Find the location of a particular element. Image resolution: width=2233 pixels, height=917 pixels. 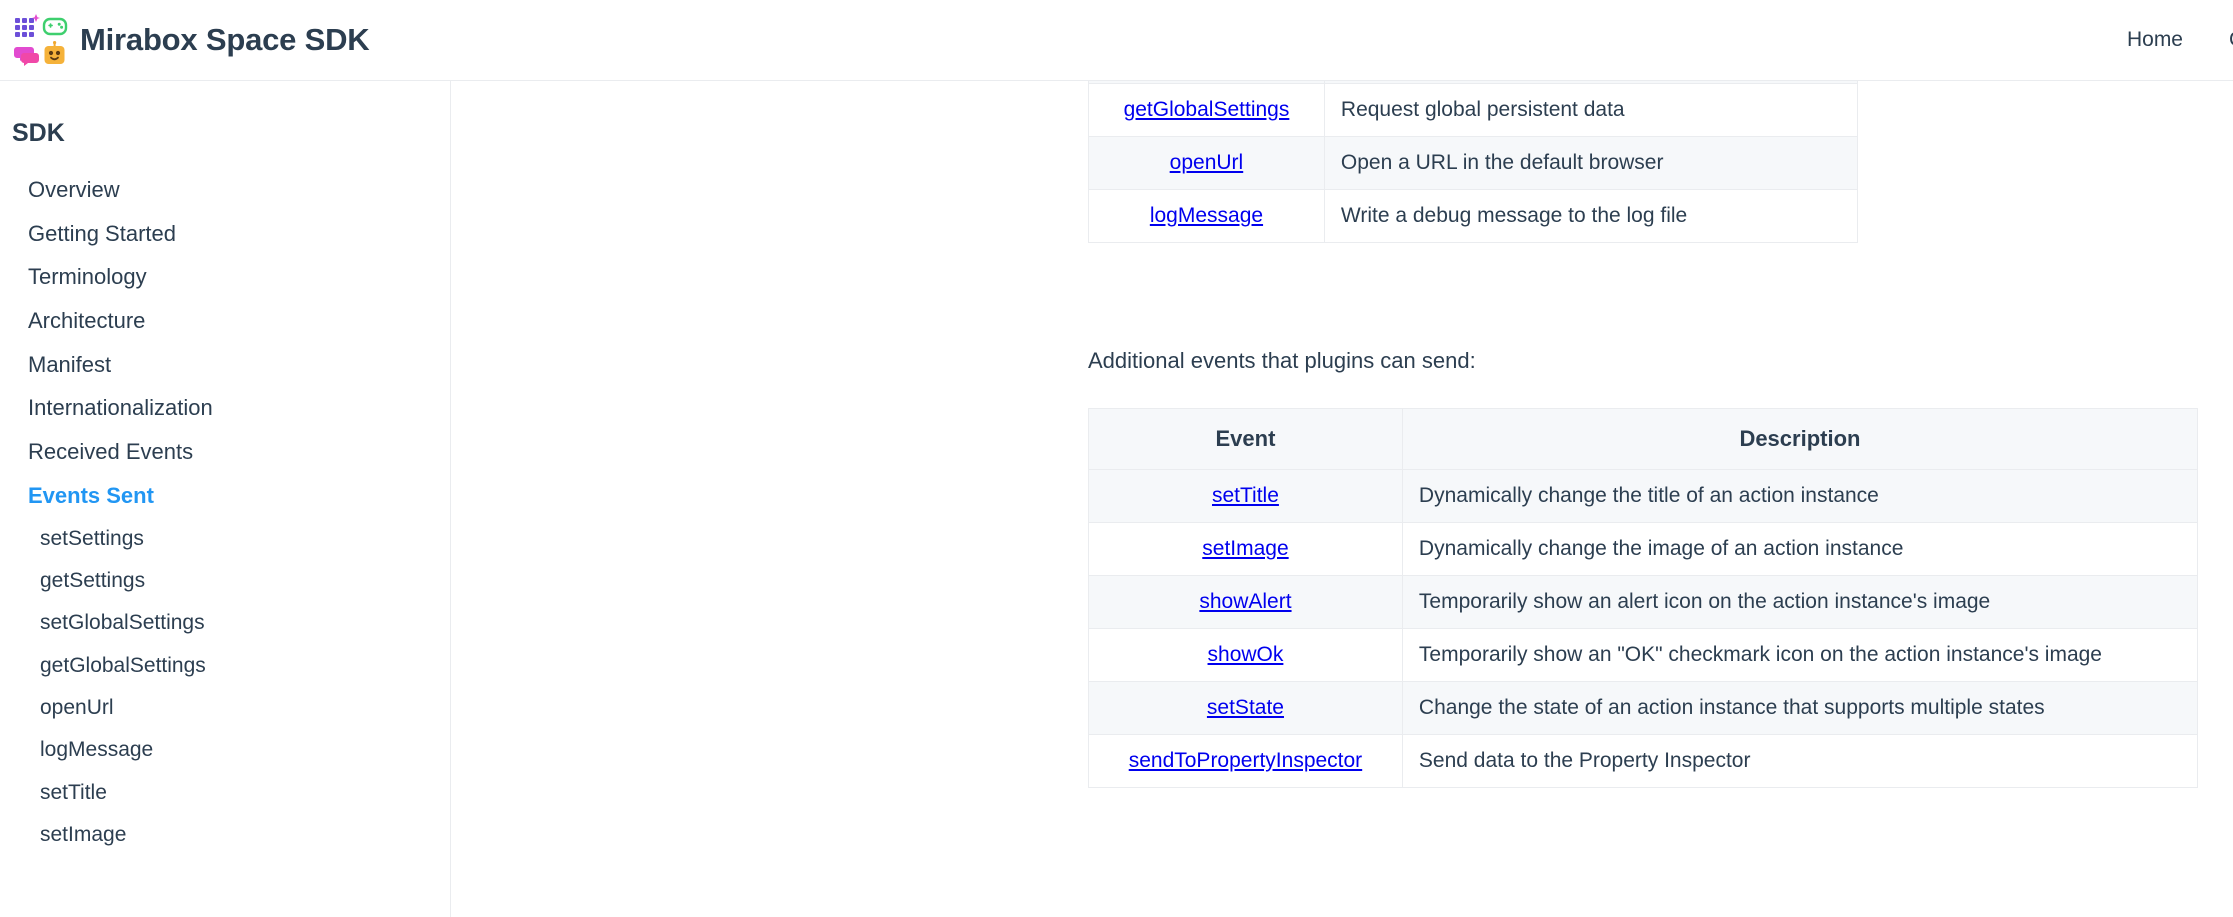

grid-sparkle-icon is located at coordinates (27, 26).